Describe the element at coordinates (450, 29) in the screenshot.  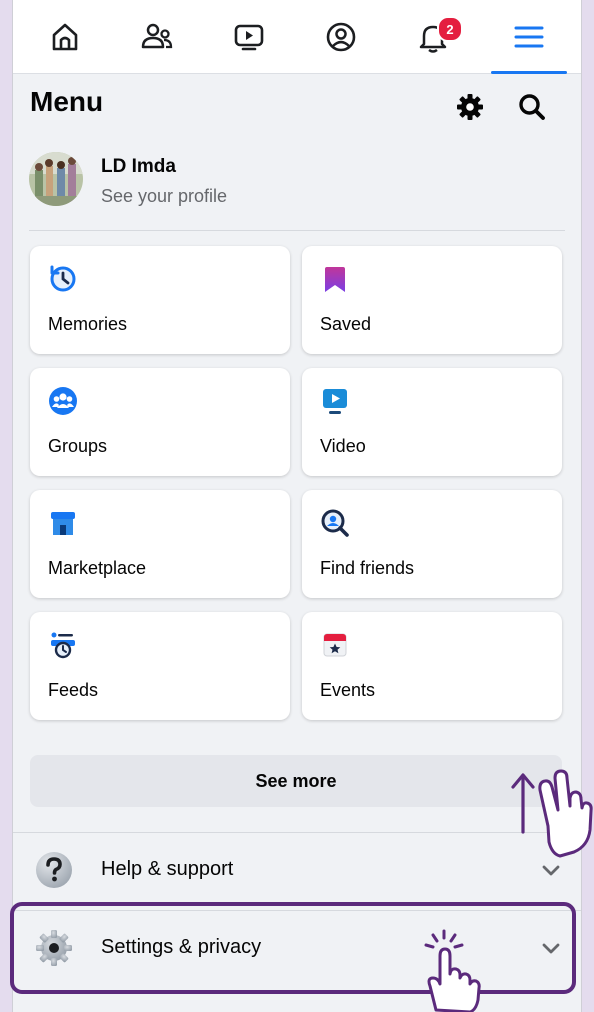
I see `notification-badge: 2` at that location.